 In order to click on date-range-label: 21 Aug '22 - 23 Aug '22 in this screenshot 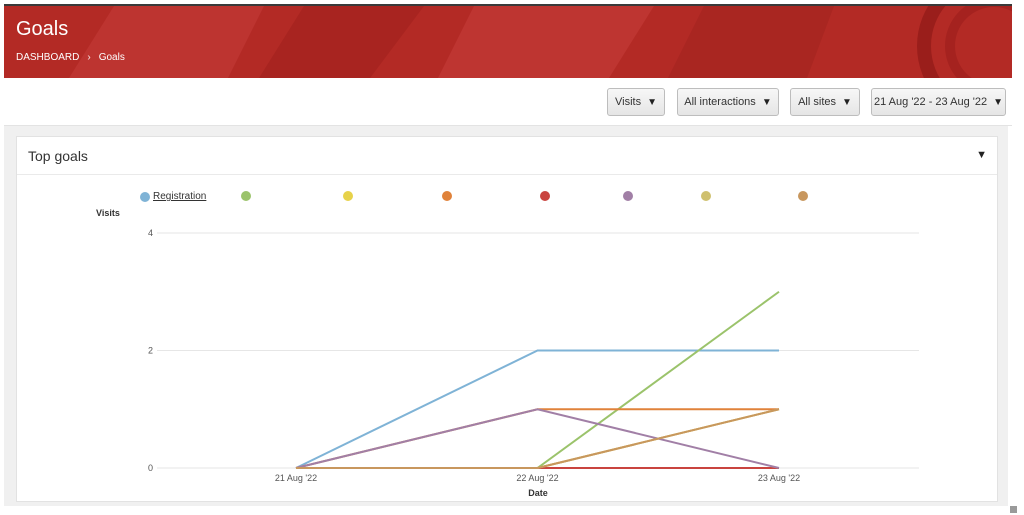, I will do `click(931, 102)`.